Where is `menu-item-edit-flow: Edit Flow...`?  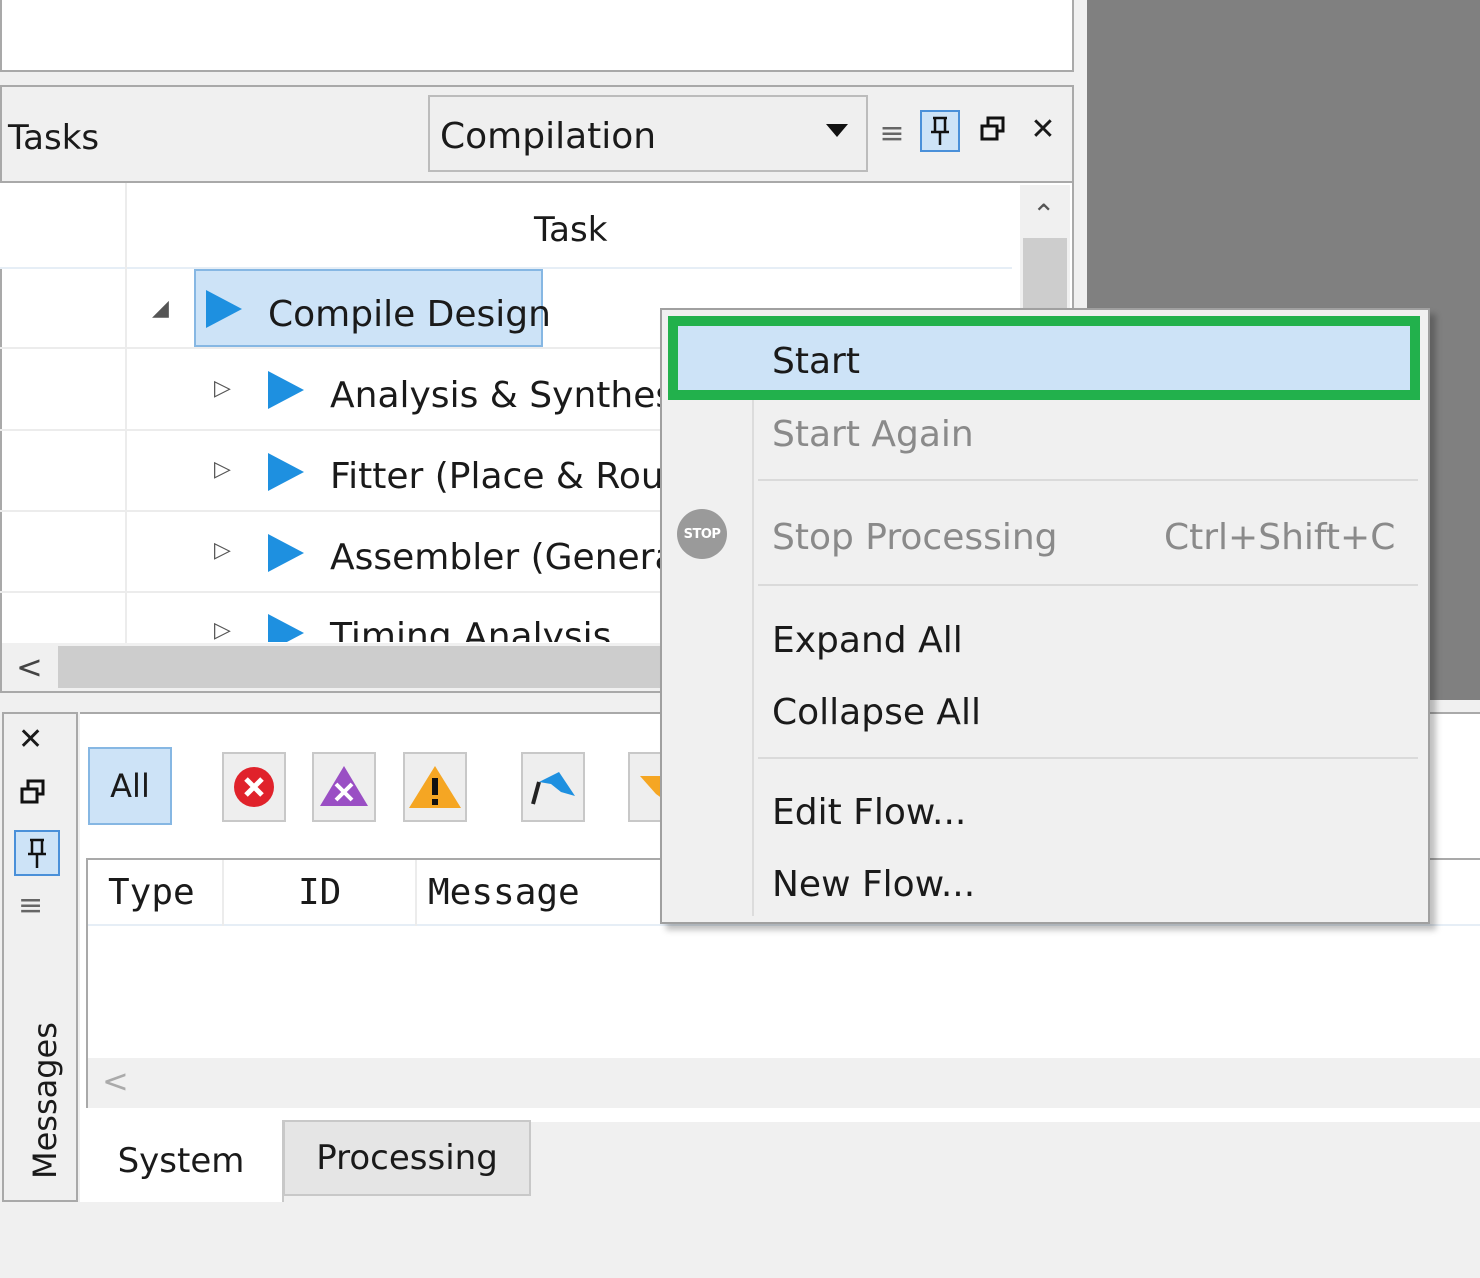 menu-item-edit-flow: Edit Flow... is located at coordinates (869, 812).